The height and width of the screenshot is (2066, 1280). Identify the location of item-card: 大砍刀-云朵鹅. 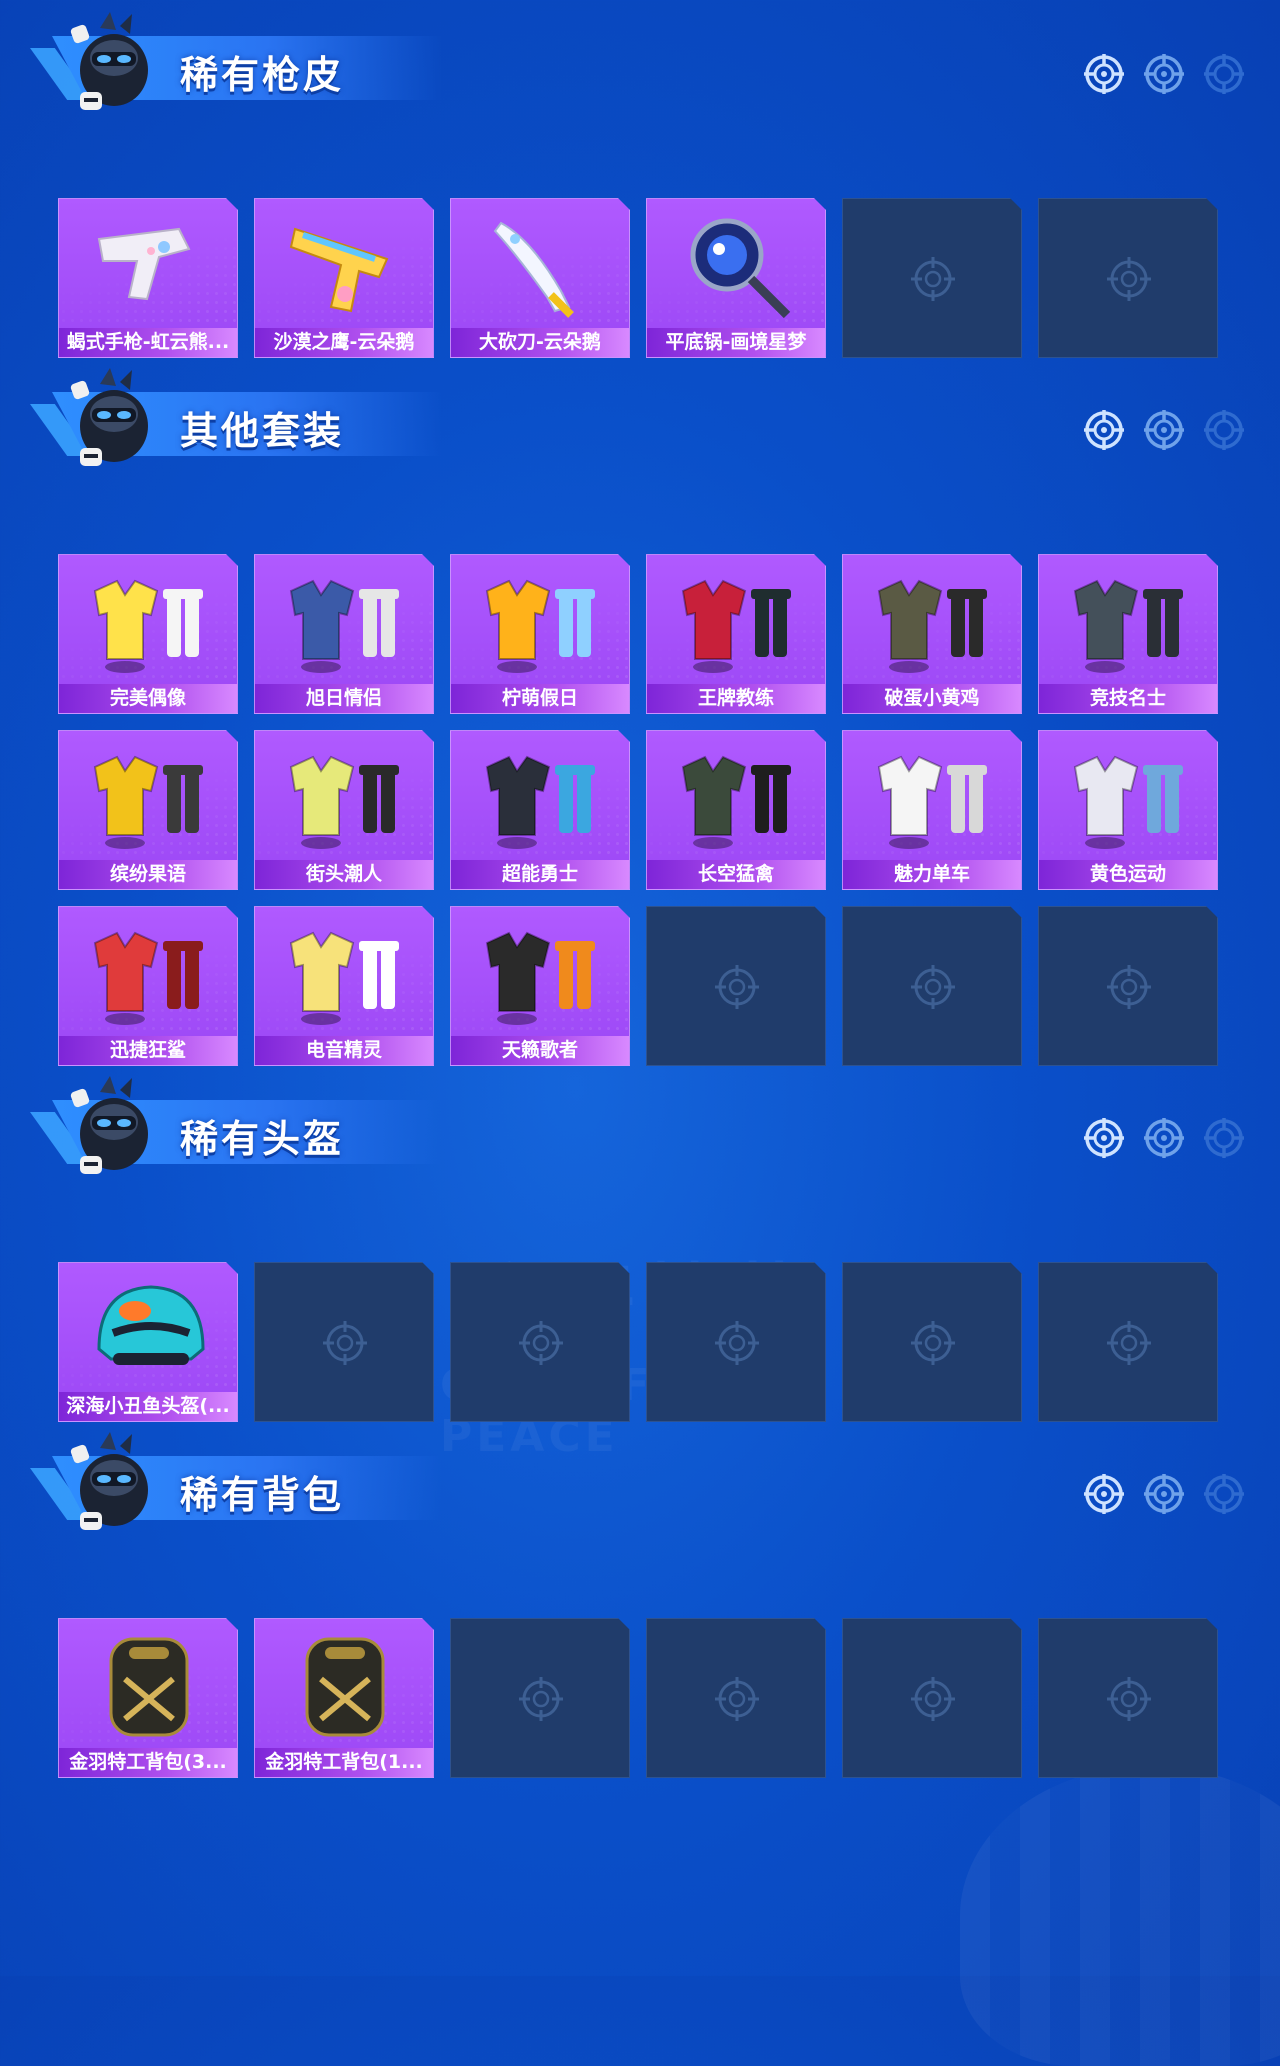
(540, 278).